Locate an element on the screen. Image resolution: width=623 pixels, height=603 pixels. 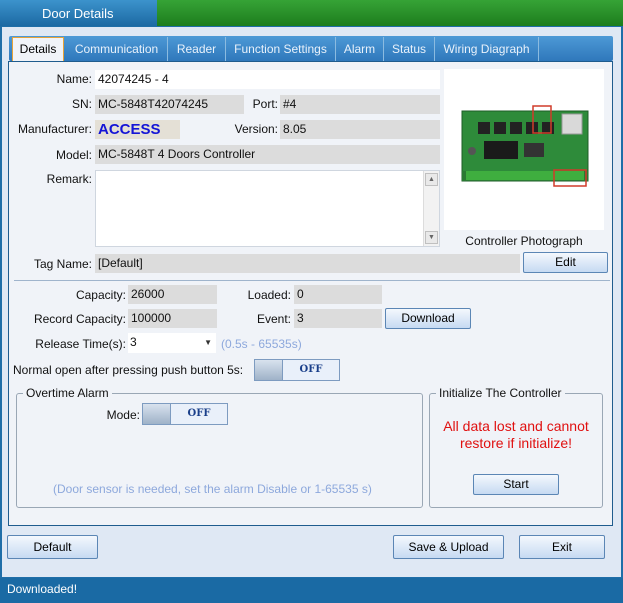
manufacturer-field: ACCESS is located at coordinates (137, 129).